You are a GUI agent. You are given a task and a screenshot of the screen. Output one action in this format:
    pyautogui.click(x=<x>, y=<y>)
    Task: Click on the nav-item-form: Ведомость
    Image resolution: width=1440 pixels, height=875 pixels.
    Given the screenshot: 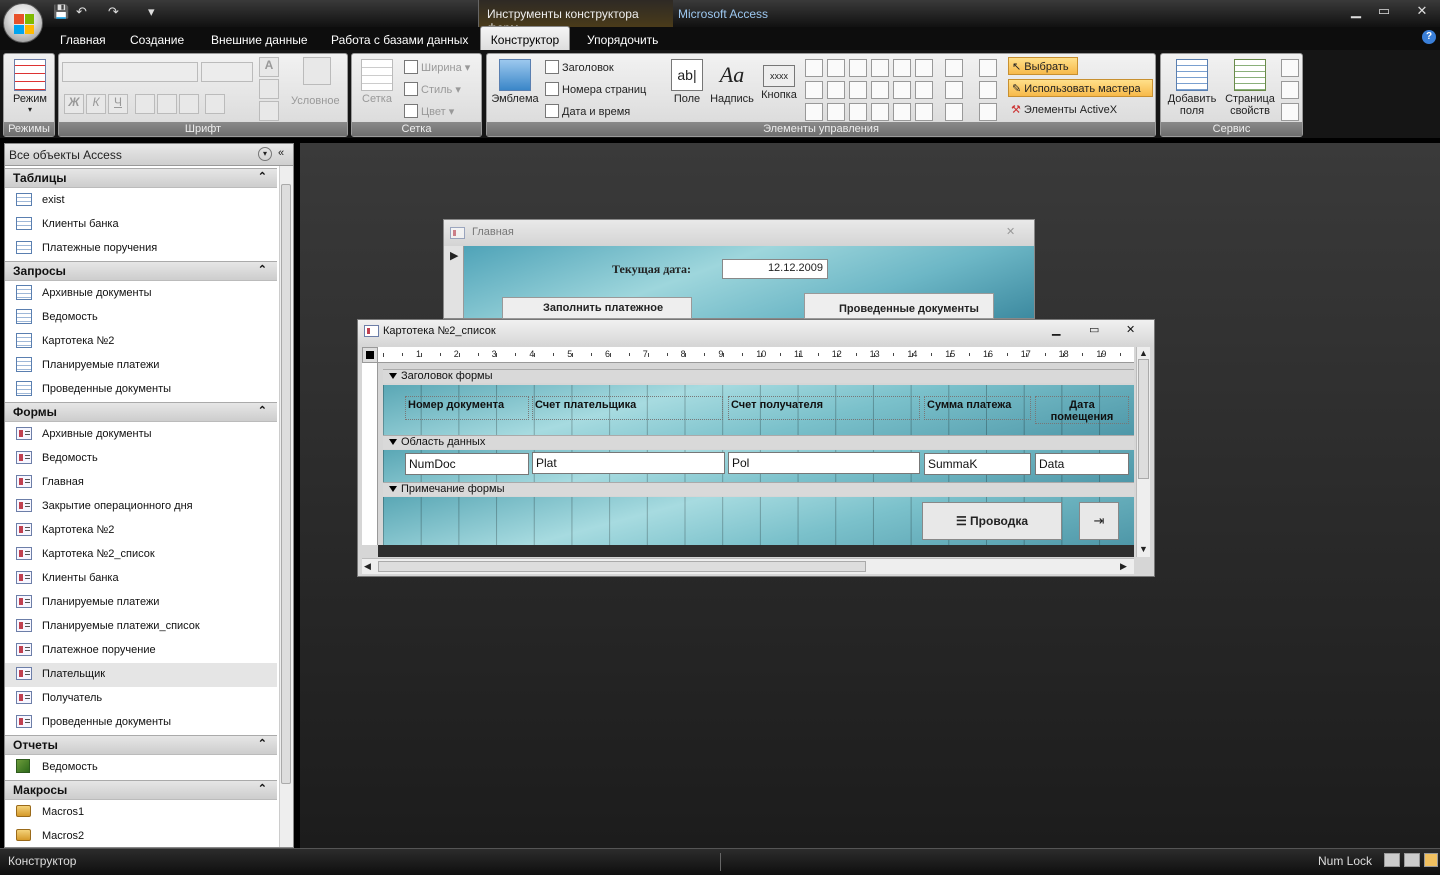 What is the action you would take?
    pyautogui.click(x=141, y=459)
    